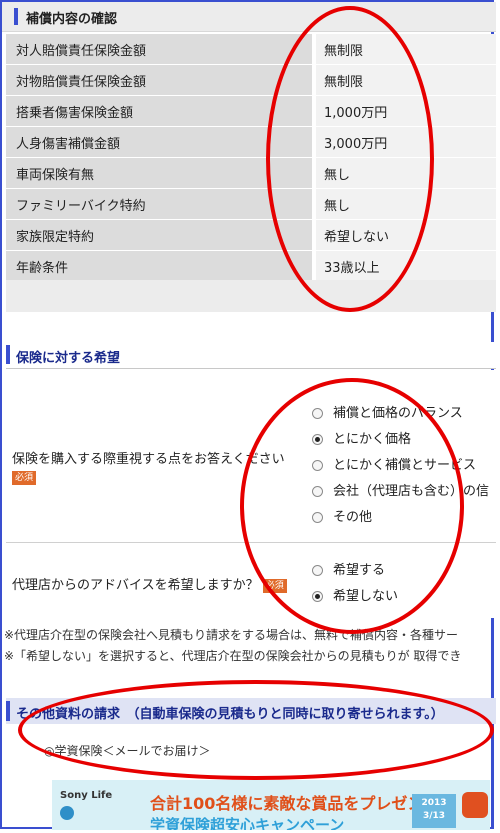 Image resolution: width=500 pixels, height=833 pixels. What do you see at coordinates (233, 656) in the screenshot?
I see `note-text: ※「希望しない」を選択すると、代理店介在型の保険会社からの見積もりが 取得でき` at bounding box center [233, 656].